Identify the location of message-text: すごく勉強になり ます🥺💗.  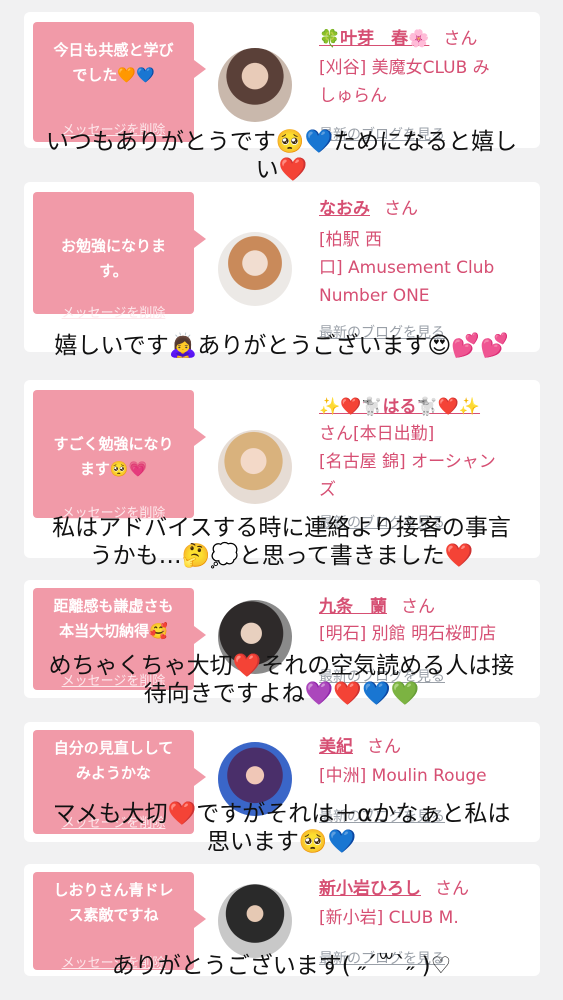
(113, 456).